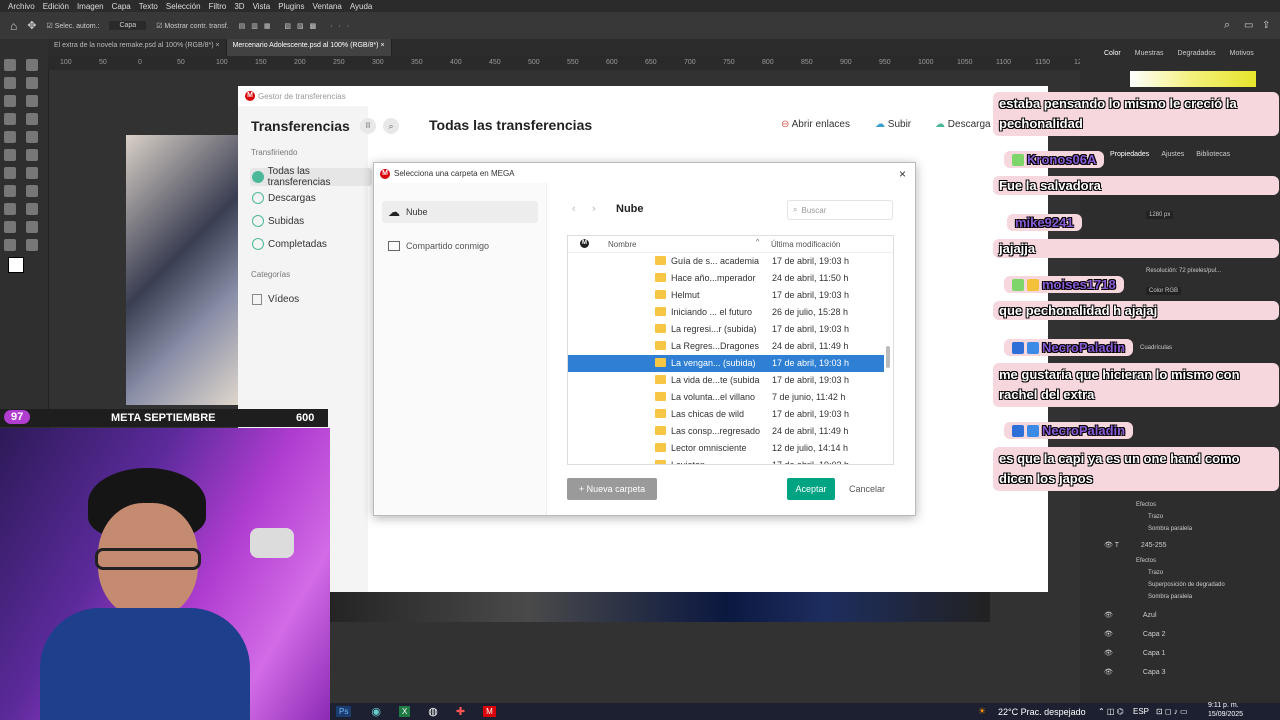 This screenshot has width=1280, height=720. What do you see at coordinates (1213, 154) in the screenshot?
I see `tab-bibliotecas: Bibliotecas` at bounding box center [1213, 154].